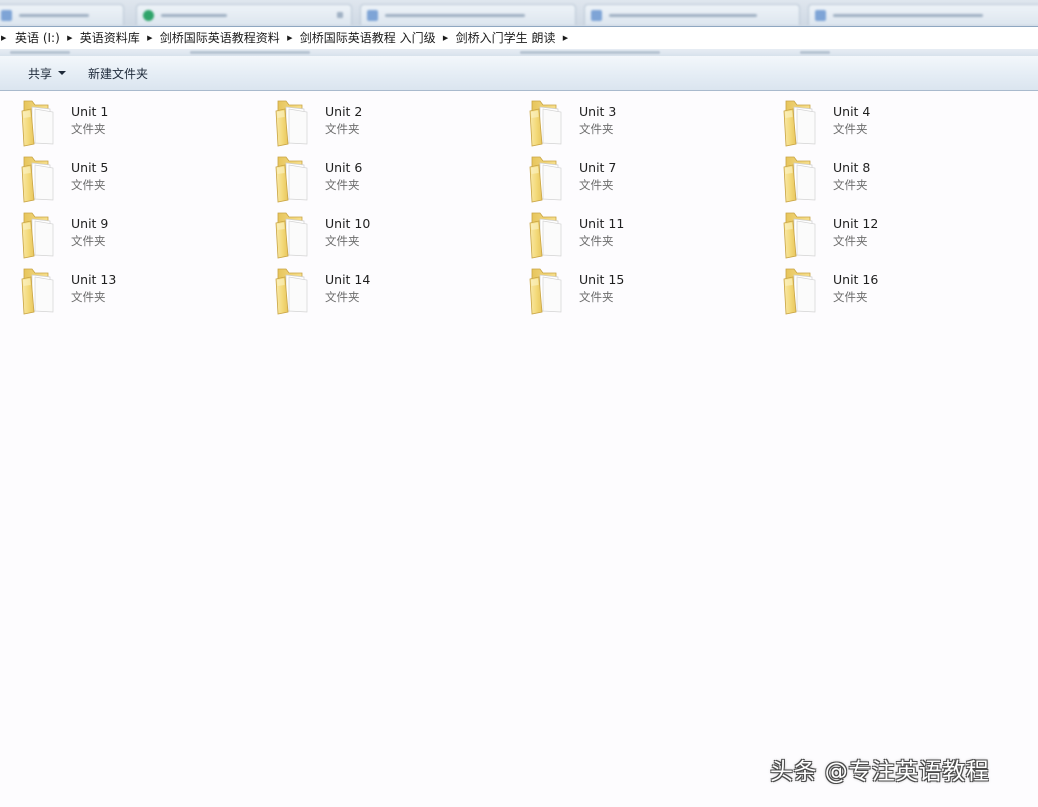 The width and height of the screenshot is (1038, 807). Describe the element at coordinates (653, 181) in the screenshot. I see `folder-item: Unit 7 文件夹` at that location.